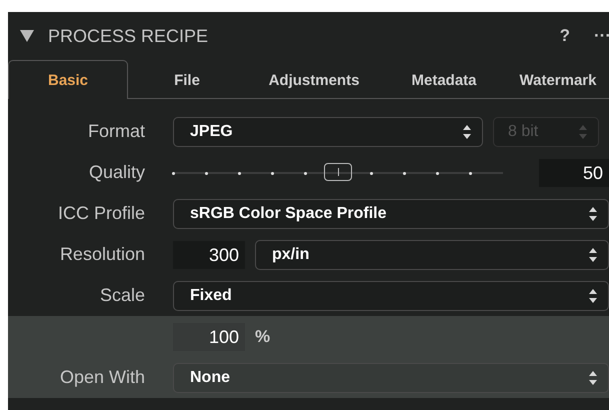 The image size is (609, 410). I want to click on field-label: Quality, so click(116, 172).